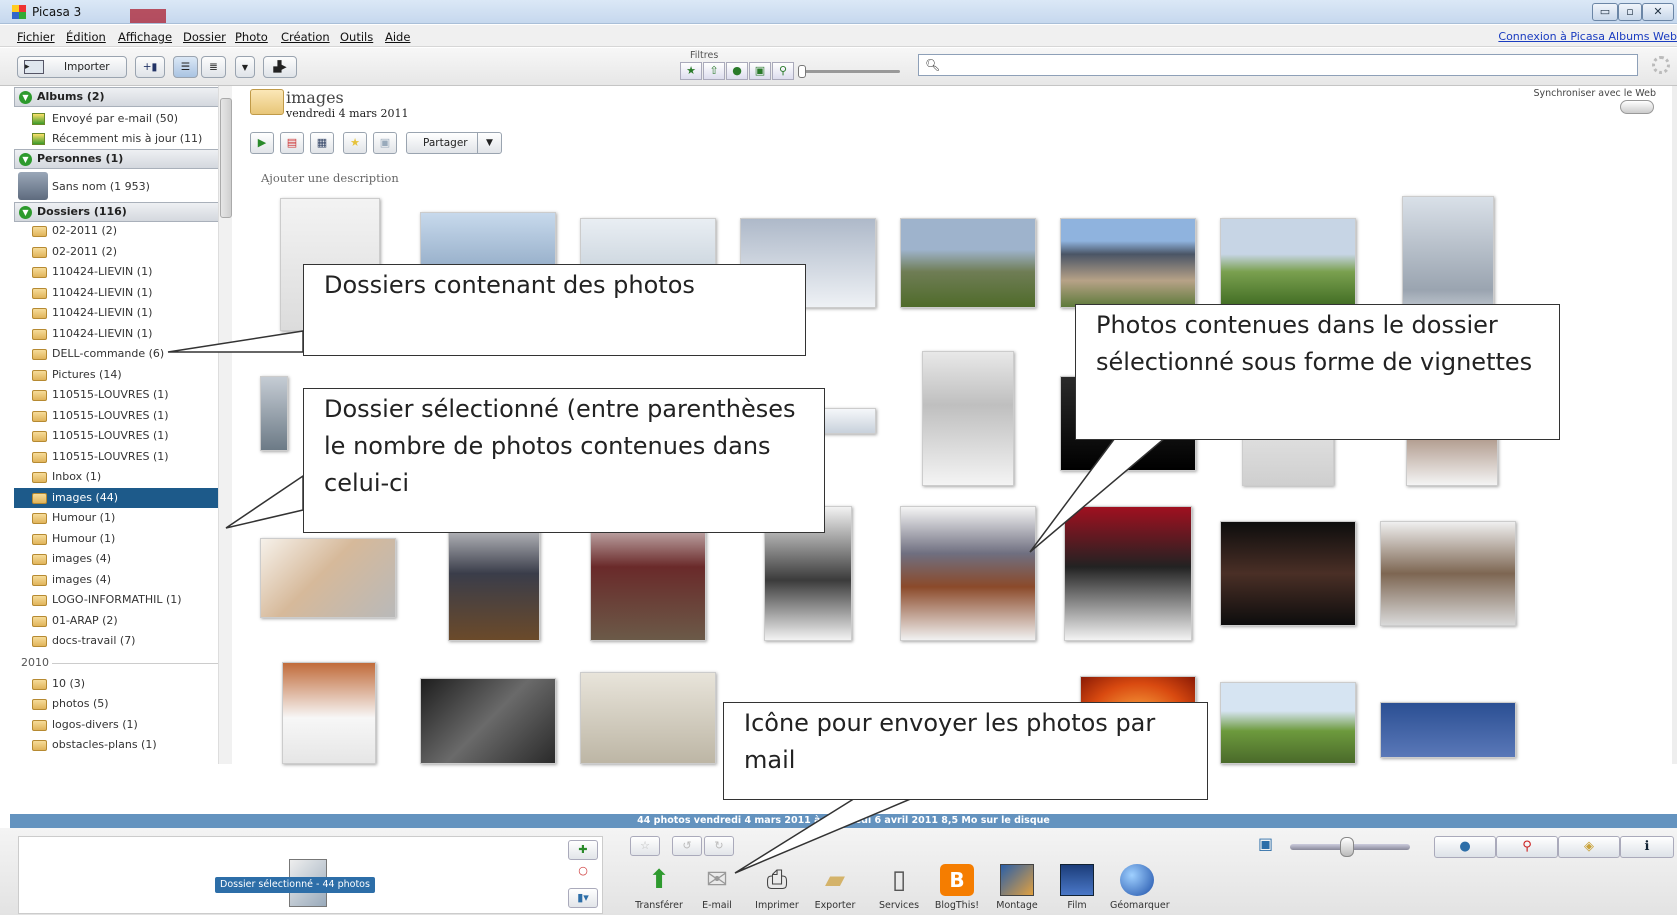 This screenshot has width=1677, height=915. I want to click on folder-item: photos (5), so click(122, 704).